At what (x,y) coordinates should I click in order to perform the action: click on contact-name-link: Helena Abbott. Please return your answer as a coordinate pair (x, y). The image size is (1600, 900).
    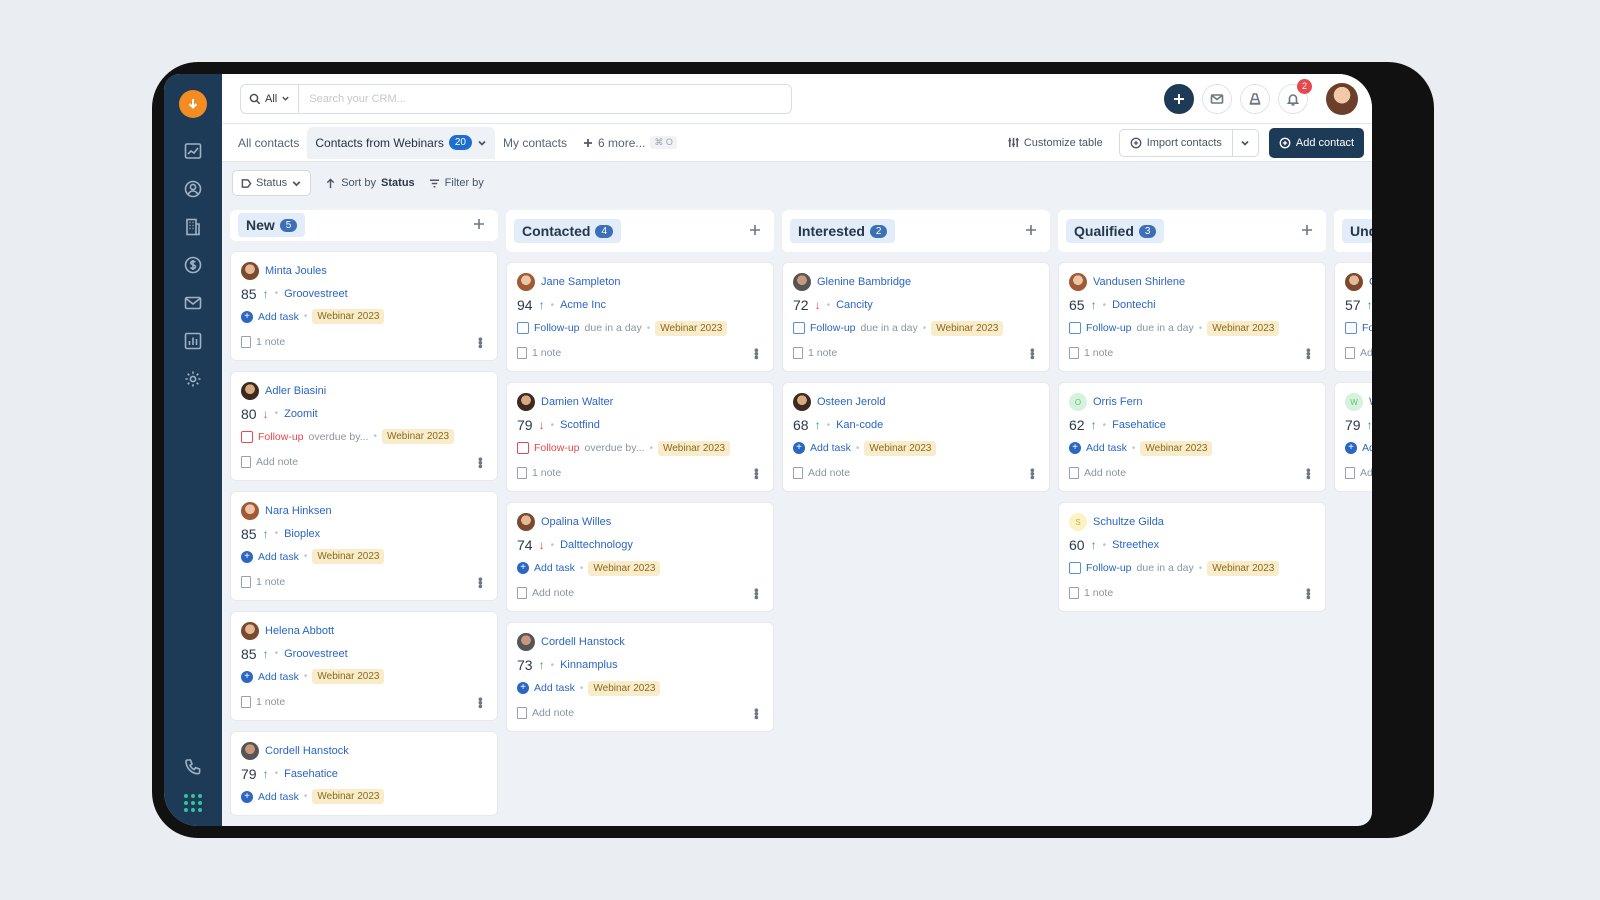
    Looking at the image, I should click on (299, 631).